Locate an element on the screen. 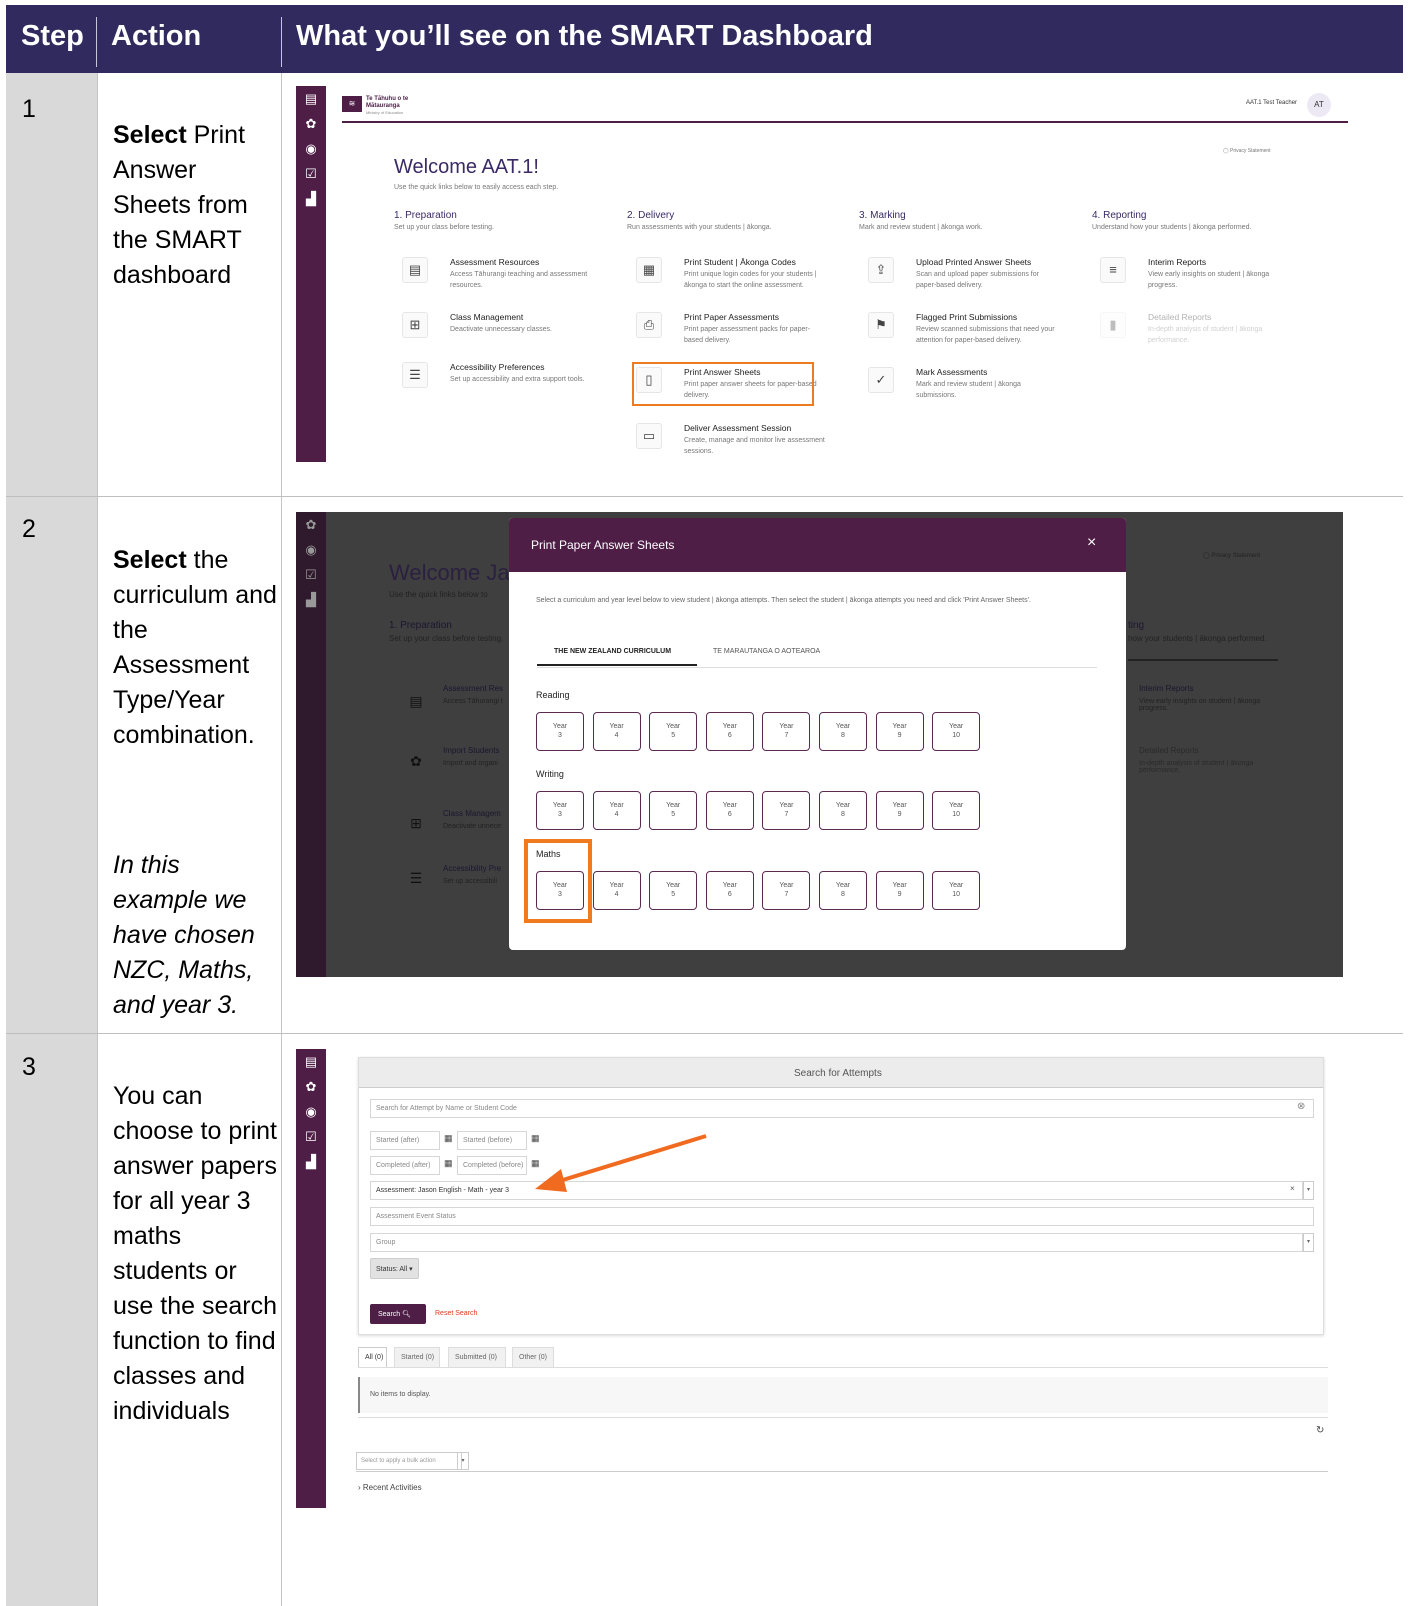  status-dropdown: Status: All ▾ is located at coordinates (394, 1268).